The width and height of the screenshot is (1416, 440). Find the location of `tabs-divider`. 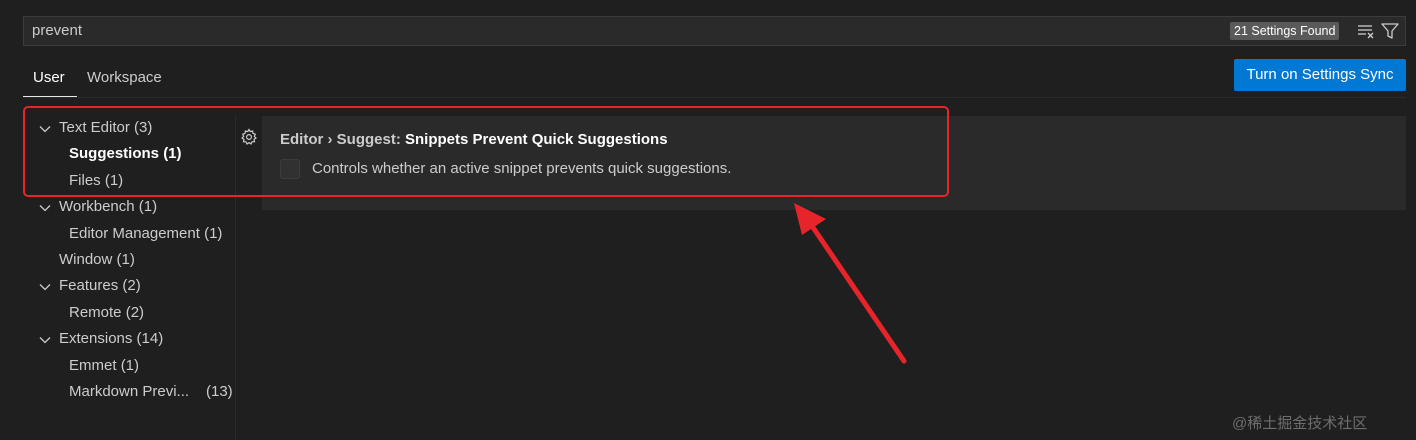

tabs-divider is located at coordinates (714, 97).